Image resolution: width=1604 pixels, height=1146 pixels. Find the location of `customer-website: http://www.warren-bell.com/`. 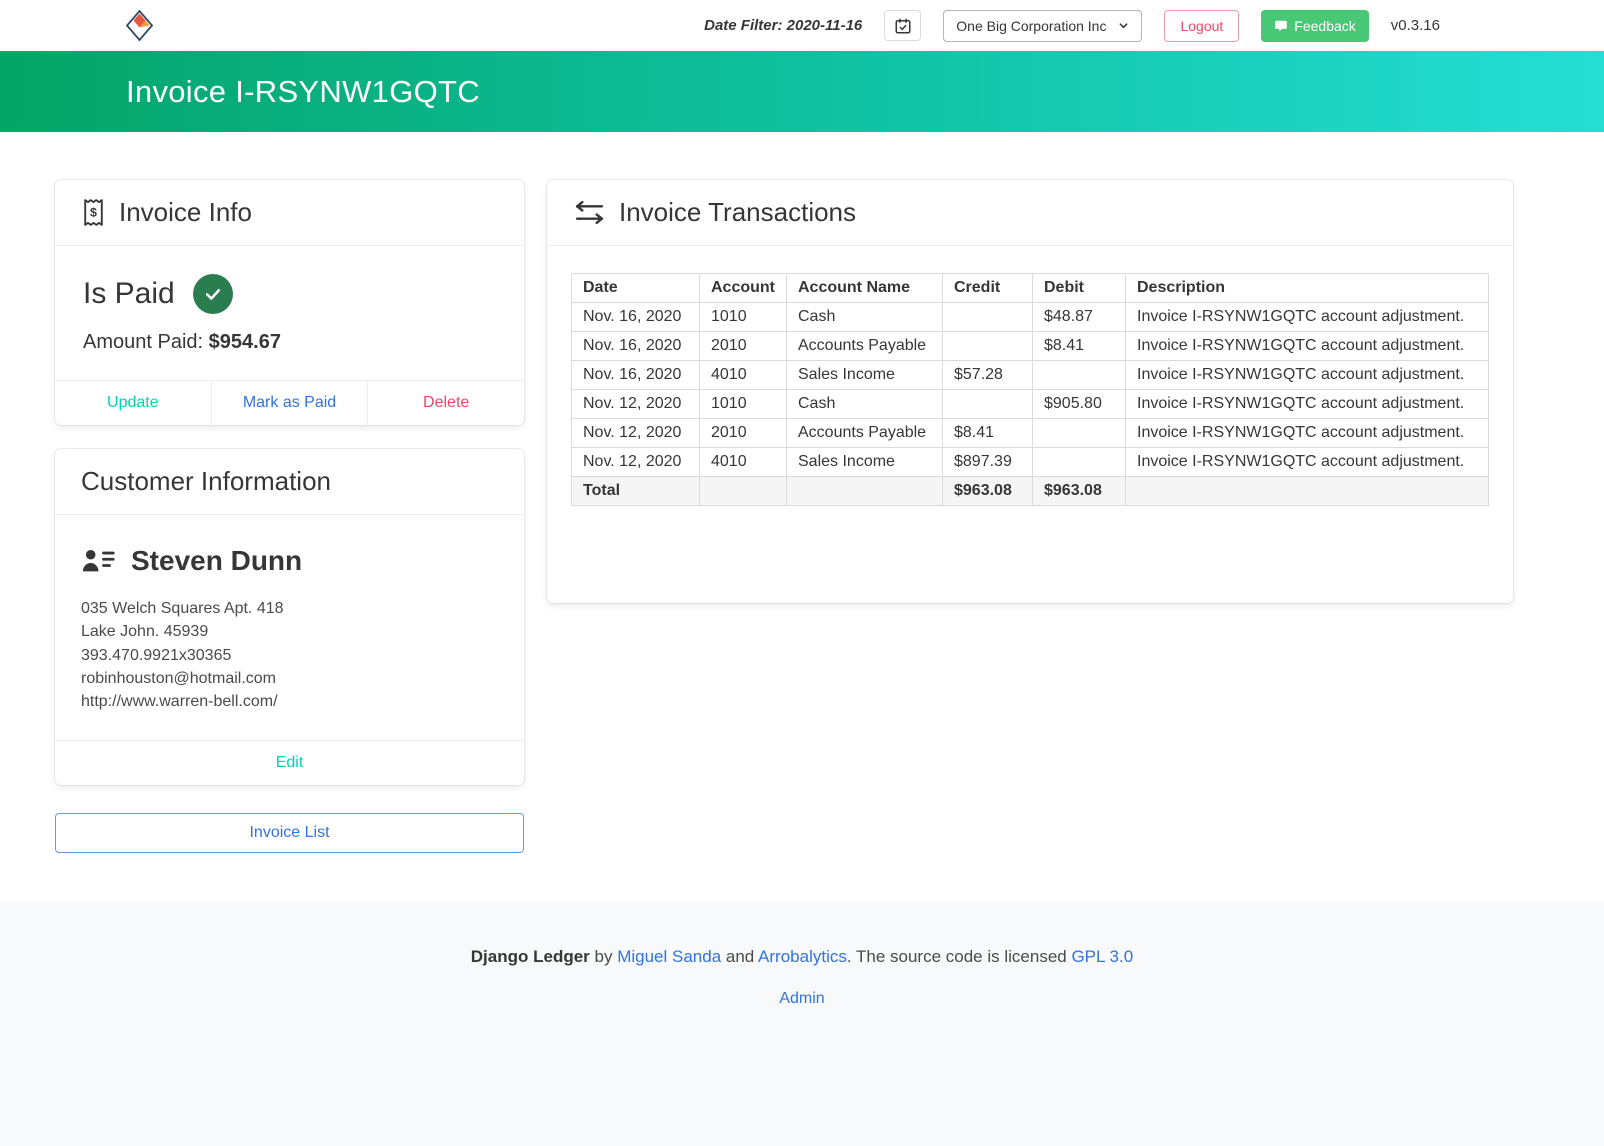

customer-website: http://www.warren-bell.com/ is located at coordinates (179, 702).